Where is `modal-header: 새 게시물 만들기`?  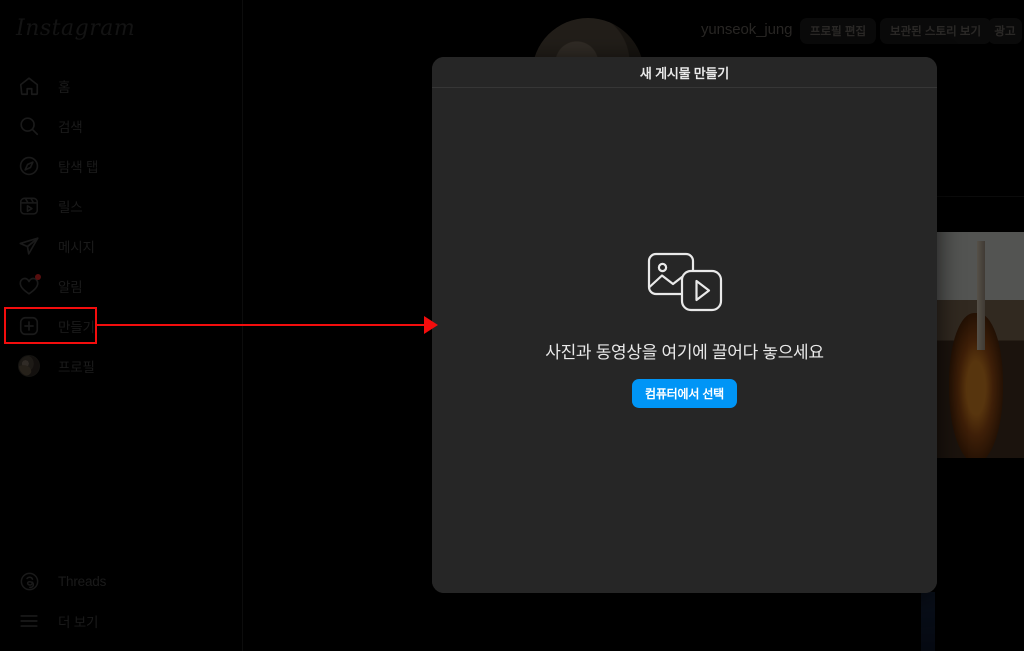
modal-header: 새 게시물 만들기 is located at coordinates (684, 72).